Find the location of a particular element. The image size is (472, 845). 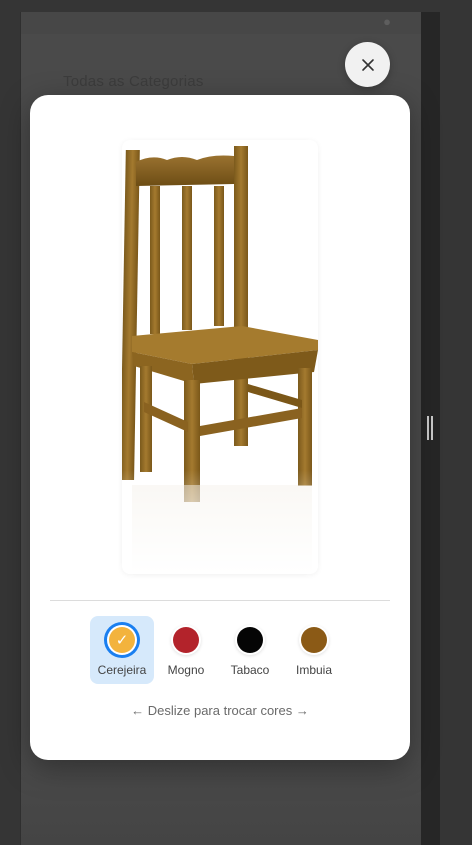

swatch-label: Tabaco is located at coordinates (250, 670).